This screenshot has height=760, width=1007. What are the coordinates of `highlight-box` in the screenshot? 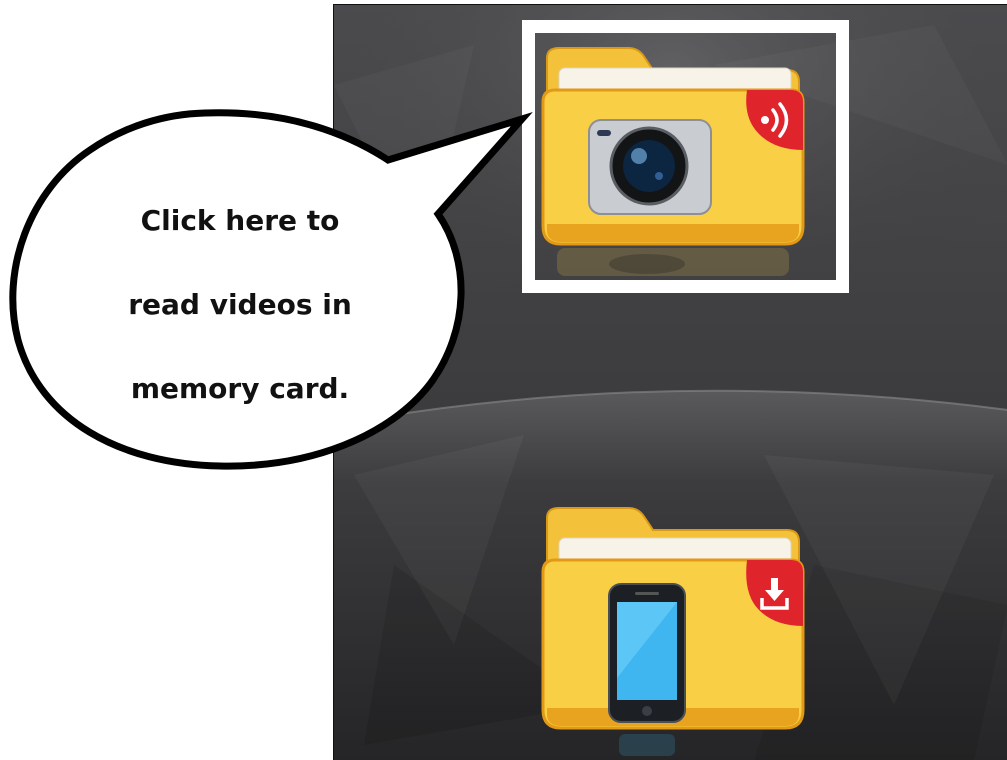 It's located at (685, 156).